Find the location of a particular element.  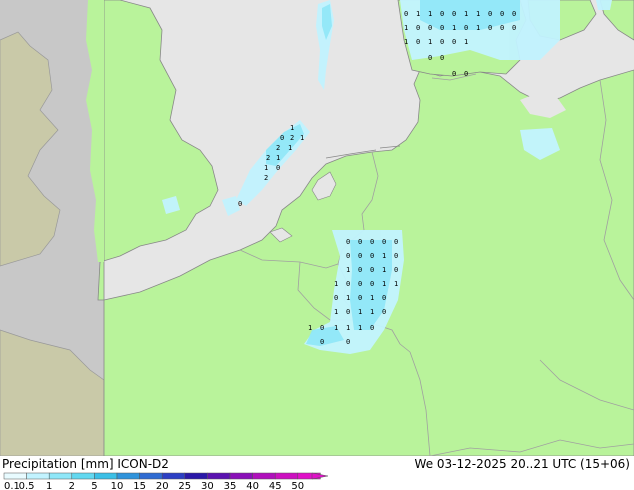

legend-tick-labels: 0.10.5 1 2 5 10 15 20 25 30 35 40 45 50 is located at coordinates (154, 485).